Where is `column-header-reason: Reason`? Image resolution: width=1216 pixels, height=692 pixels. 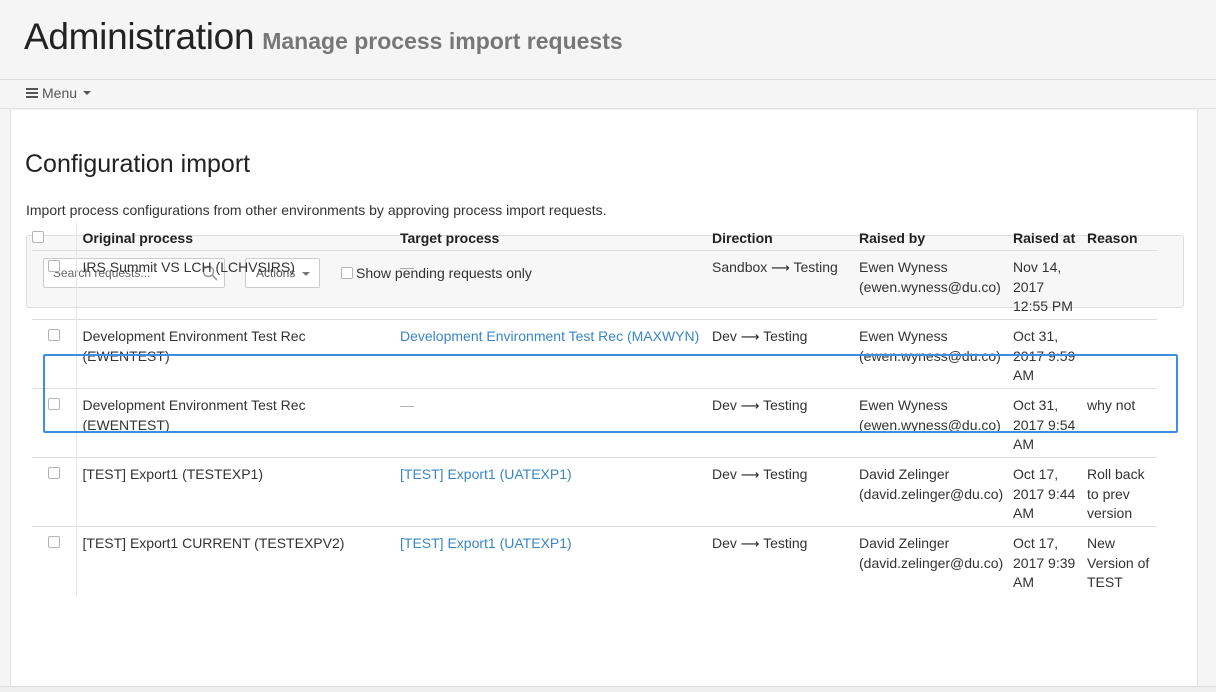
column-header-reason: Reason is located at coordinates (1122, 237).